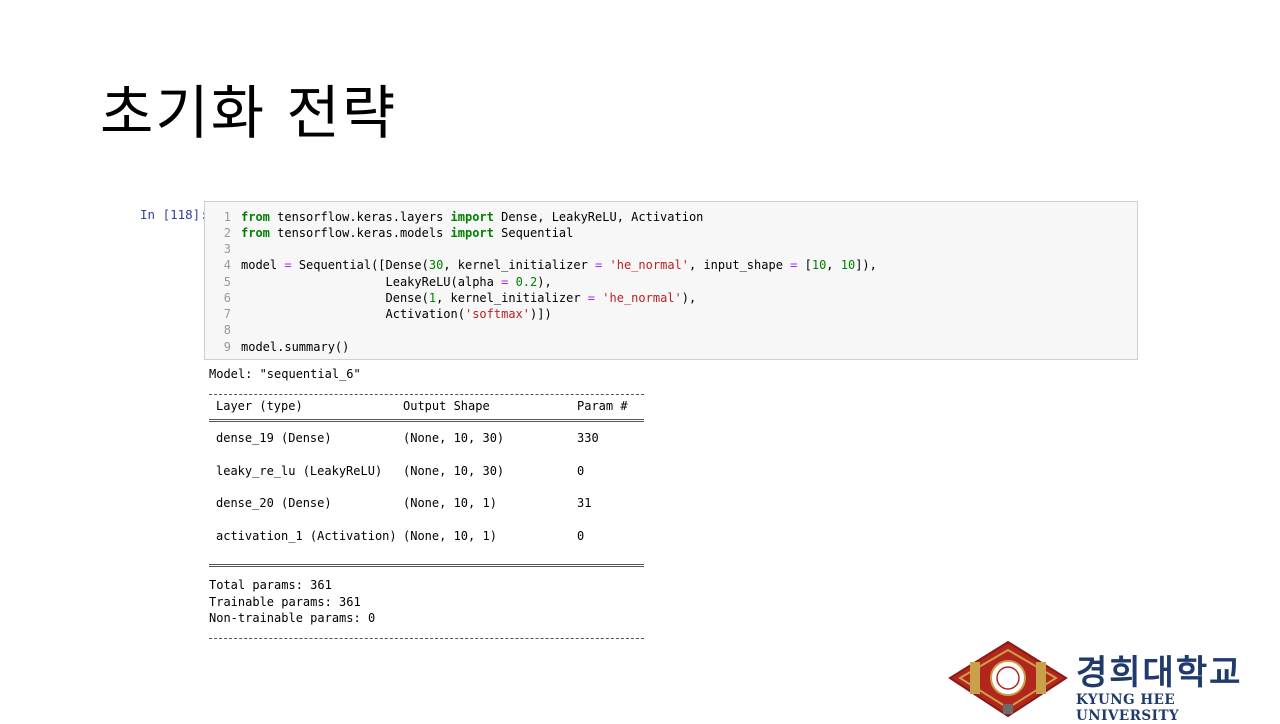 This screenshot has width=1280, height=724. I want to click on line-number: 5, so click(227, 282).